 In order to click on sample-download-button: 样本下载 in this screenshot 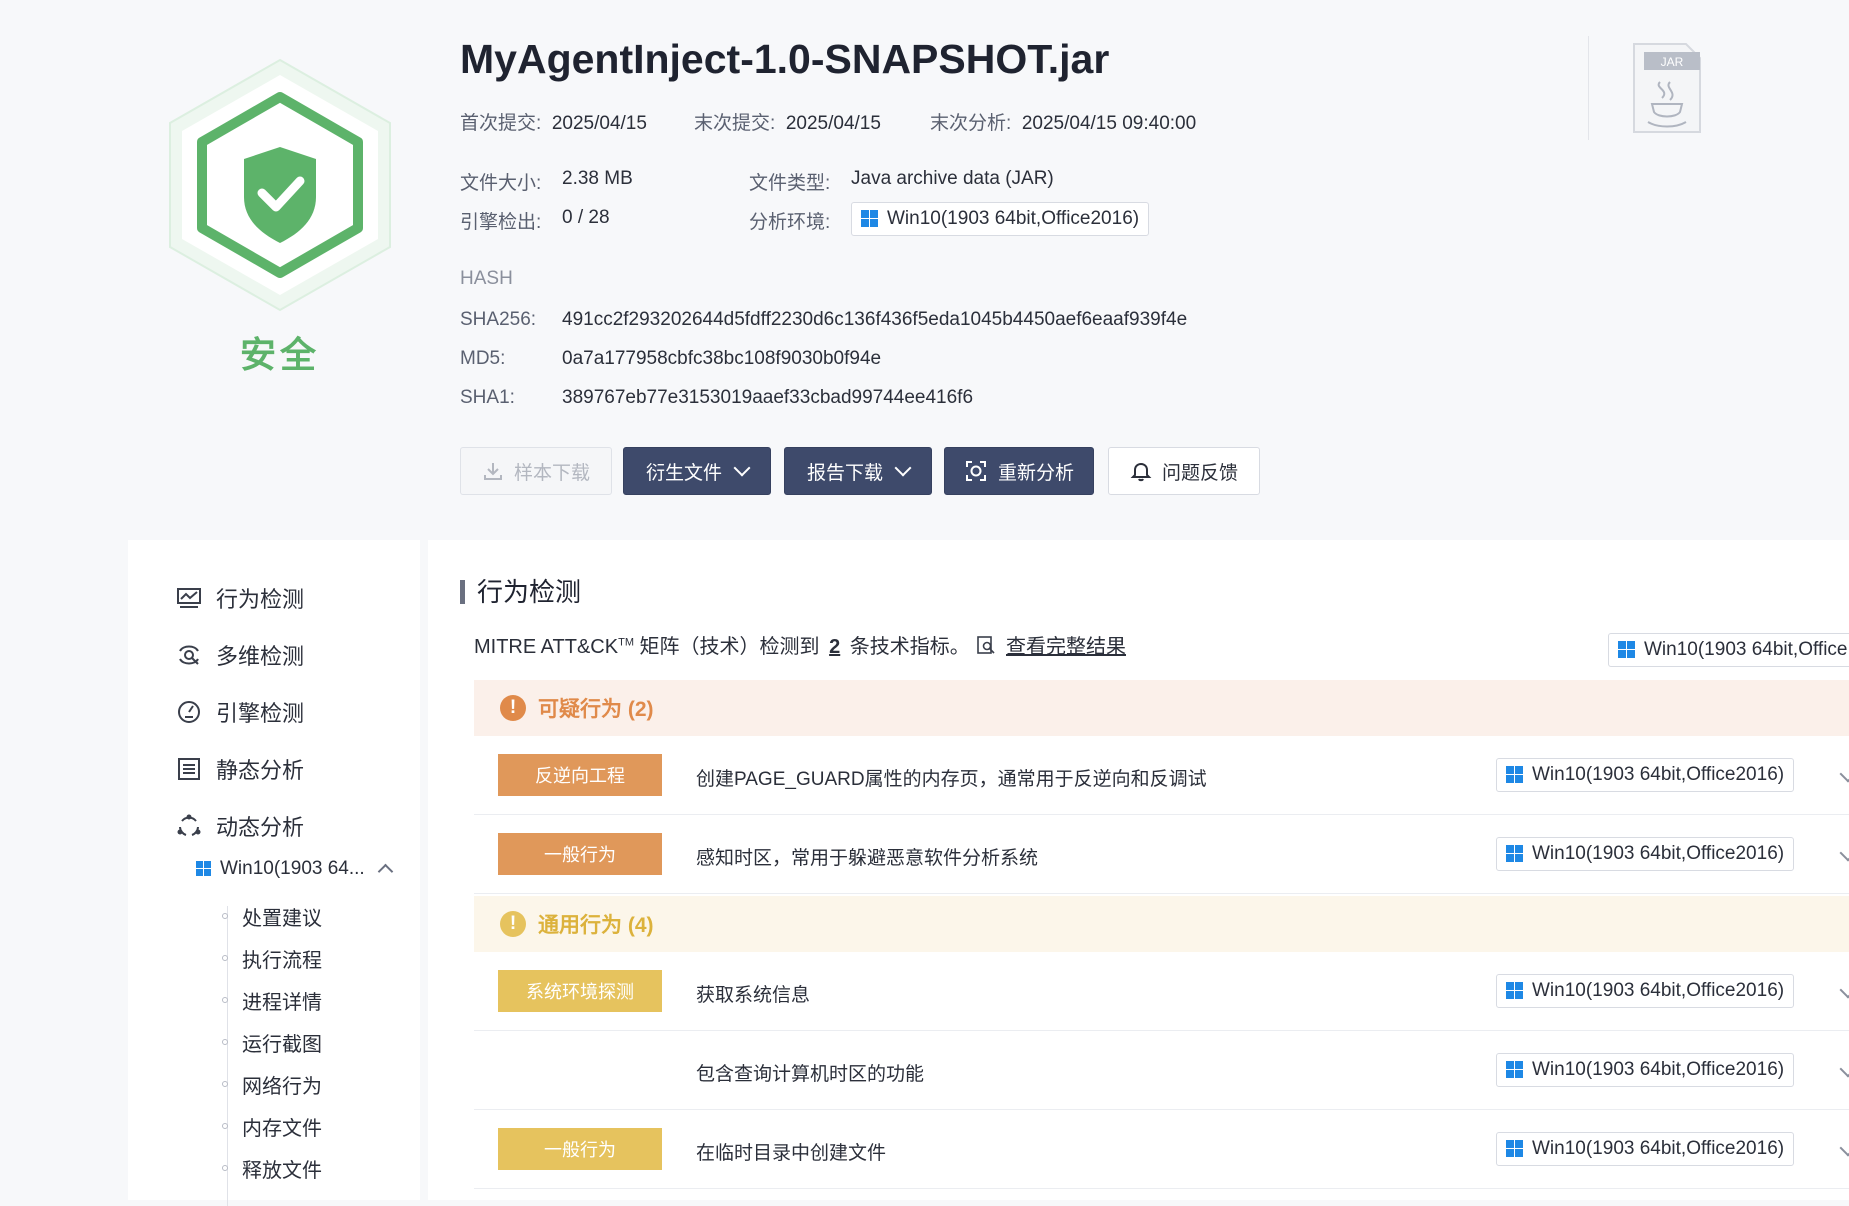, I will do `click(536, 471)`.